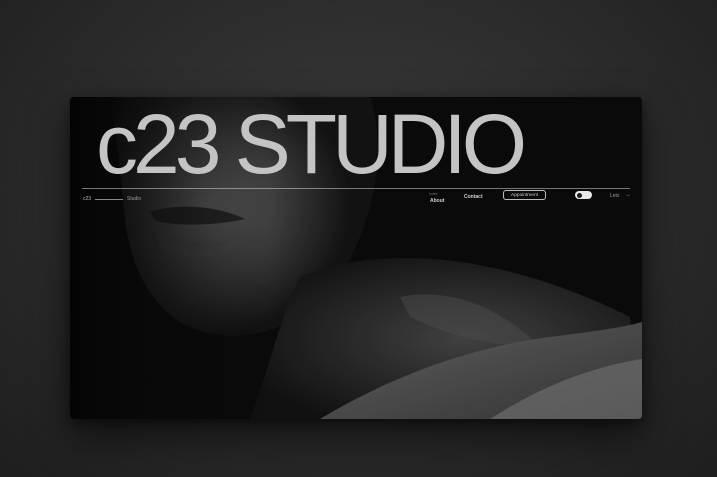  I want to click on brand-subtitle: Studio, so click(134, 199).